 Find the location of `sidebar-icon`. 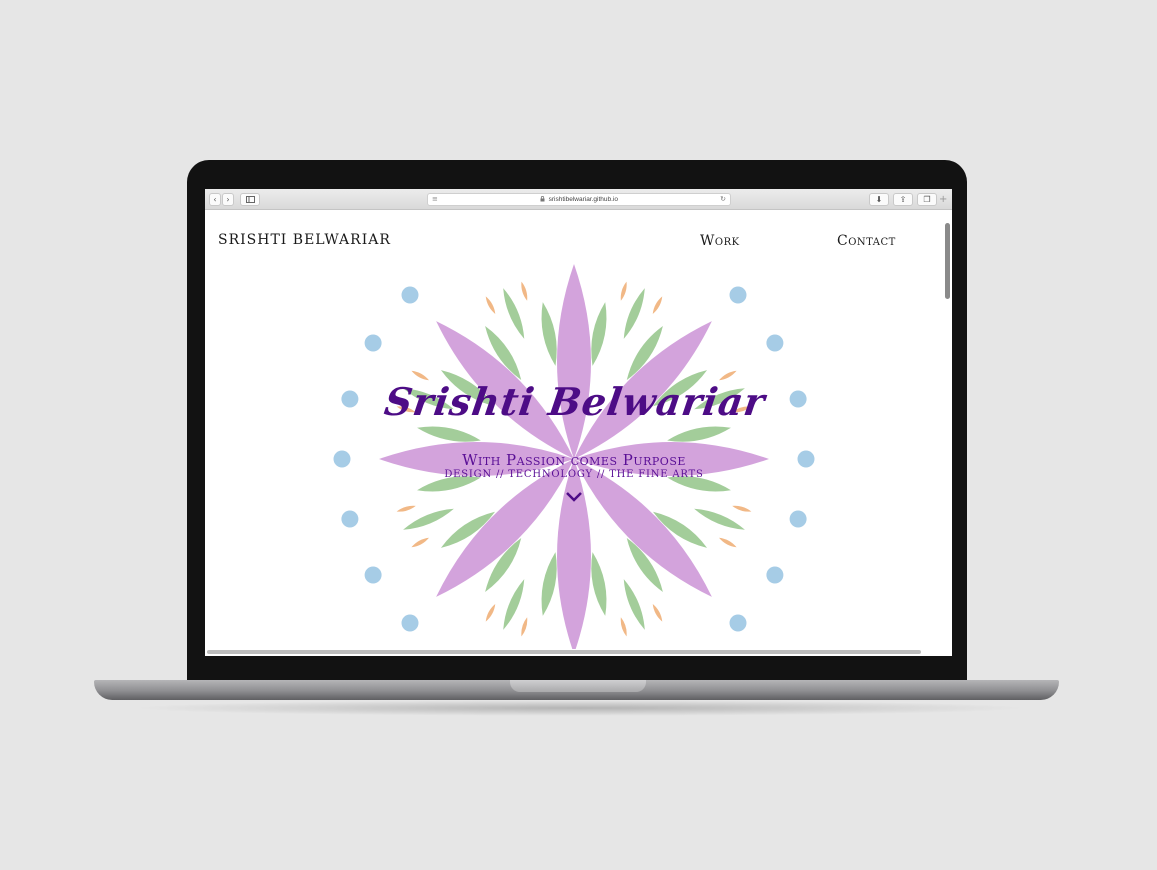

sidebar-icon is located at coordinates (250, 199).